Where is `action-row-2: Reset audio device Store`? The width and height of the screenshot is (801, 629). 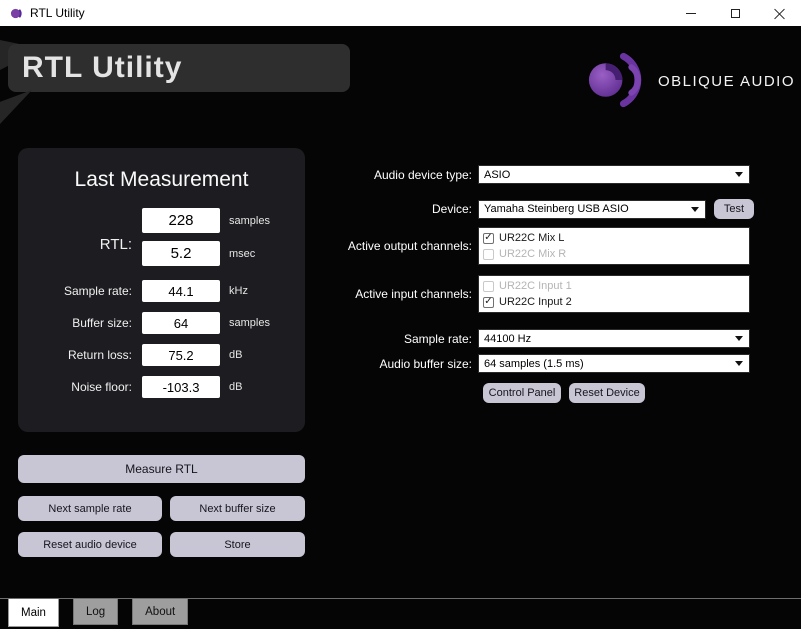 action-row-2: Reset audio device Store is located at coordinates (161, 544).